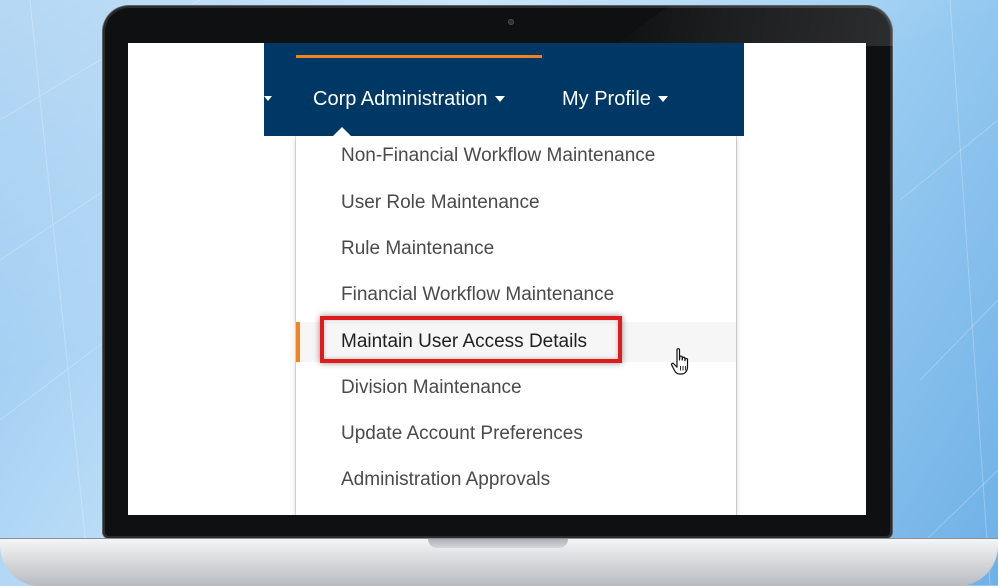  I want to click on bezel-glare, so click(753, 26).